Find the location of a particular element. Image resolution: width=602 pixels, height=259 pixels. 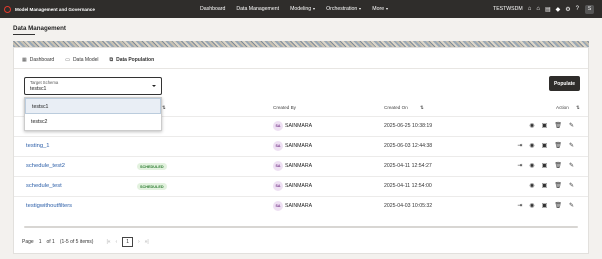

tab-label: Data Population is located at coordinates (135, 60).